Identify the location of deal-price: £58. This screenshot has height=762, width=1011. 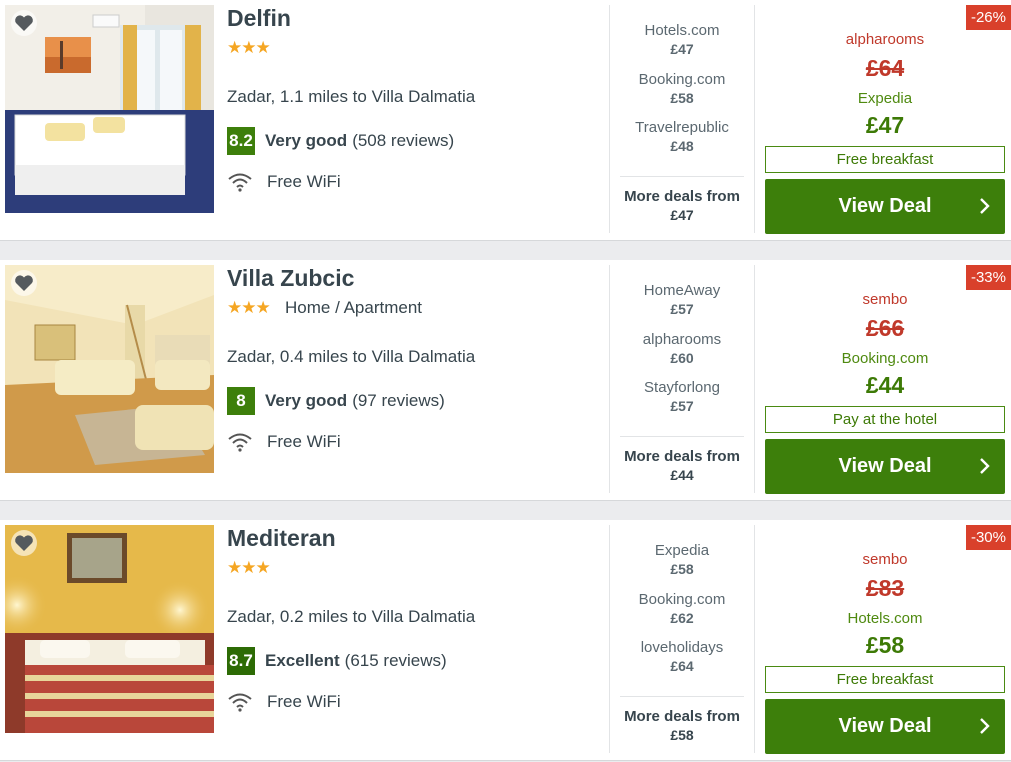
(885, 645).